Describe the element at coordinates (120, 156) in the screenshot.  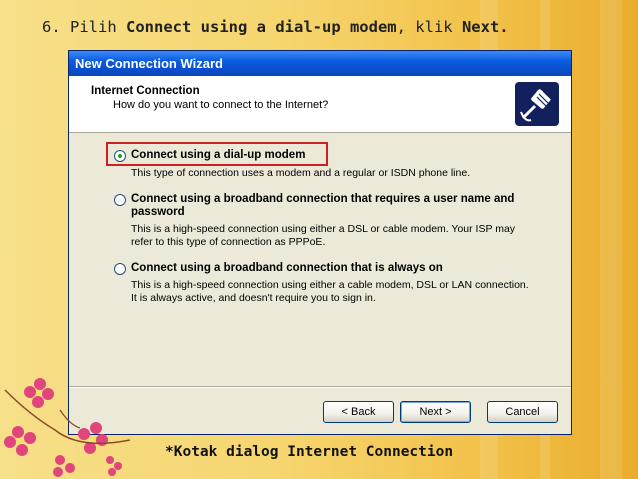
I see `radio-dial-up` at that location.